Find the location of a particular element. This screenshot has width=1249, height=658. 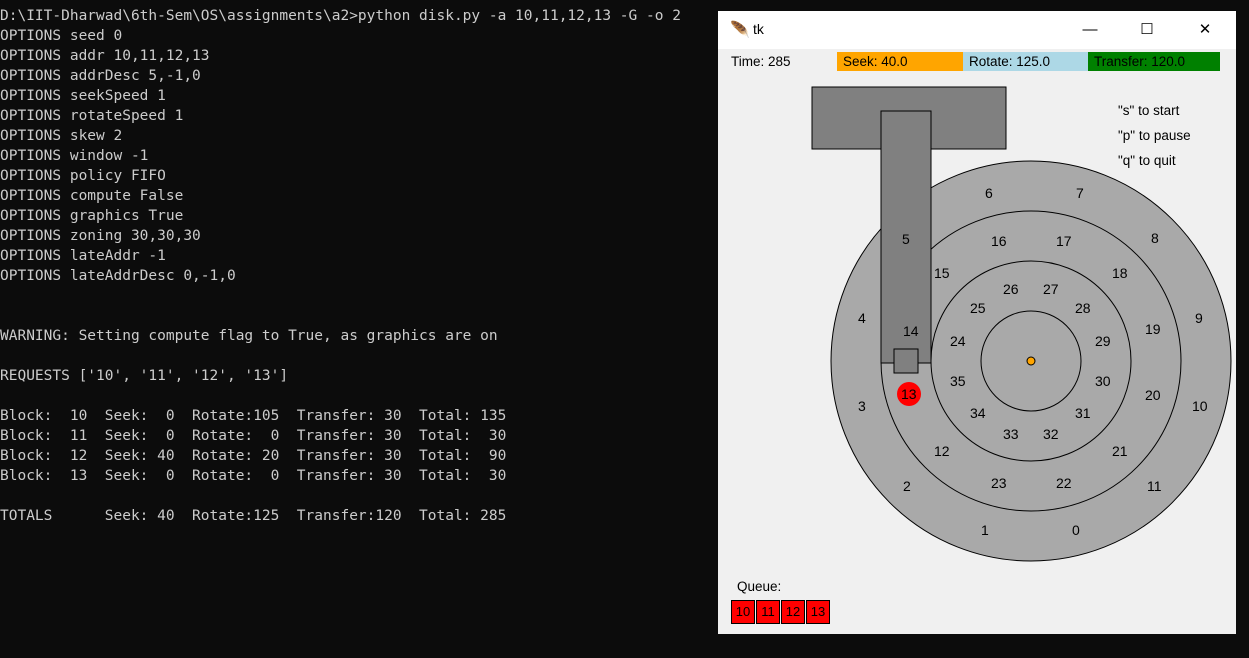

block-label: 21 is located at coordinates (1120, 451).